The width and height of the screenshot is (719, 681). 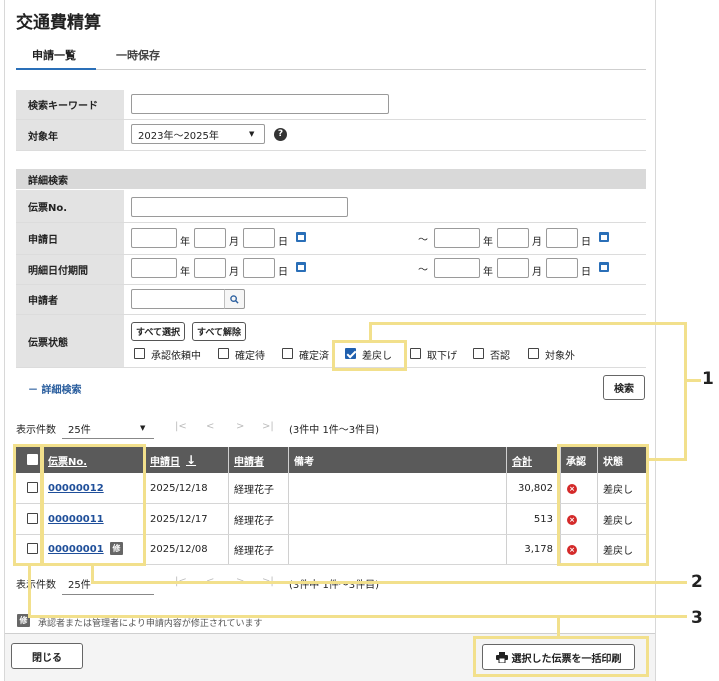 What do you see at coordinates (210, 268) in the screenshot?
I see `detail-date-from-month` at bounding box center [210, 268].